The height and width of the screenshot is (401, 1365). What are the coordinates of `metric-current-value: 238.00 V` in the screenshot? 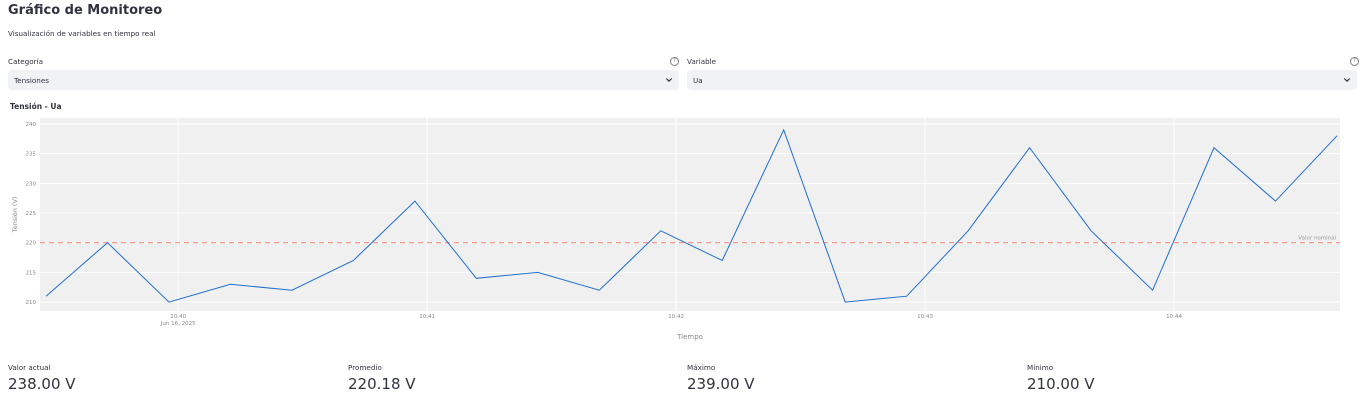 It's located at (42, 384).